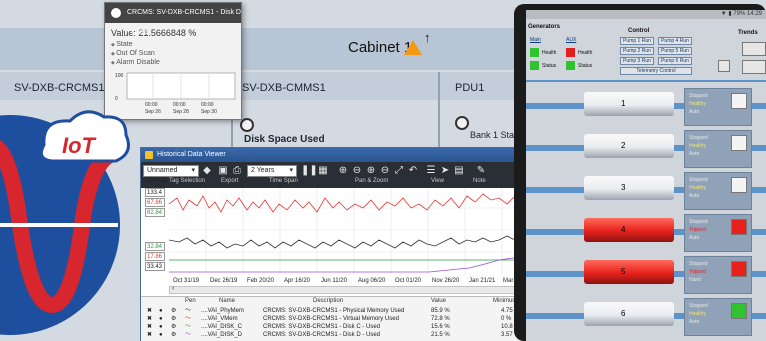 This screenshot has height=341, width=766. Describe the element at coordinates (482, 281) in the screenshot. I see `date-label: Jan 21/21` at that location.